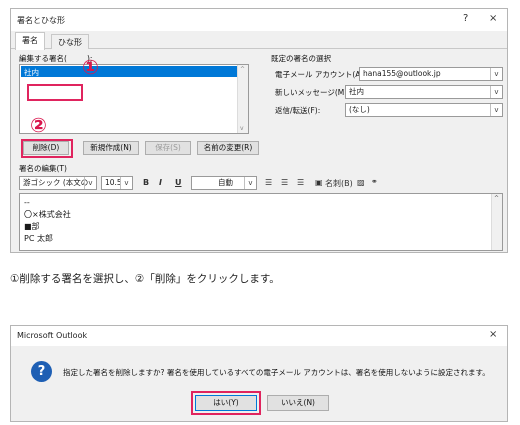 This screenshot has height=425, width=520. What do you see at coordinates (493, 18) in the screenshot?
I see `close-button: ×` at bounding box center [493, 18].